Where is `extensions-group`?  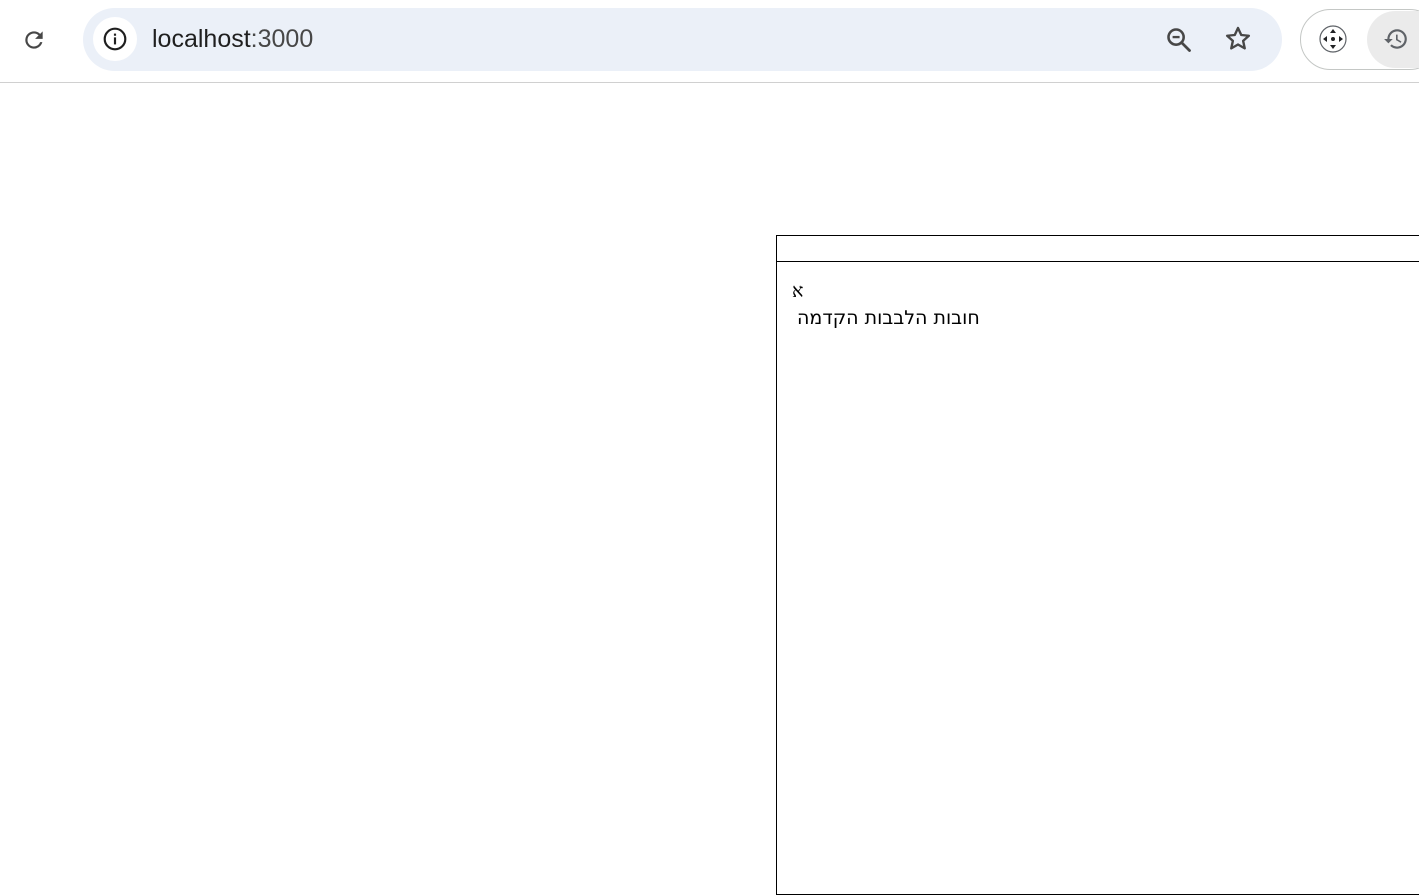
extensions-group is located at coordinates (1359, 39).